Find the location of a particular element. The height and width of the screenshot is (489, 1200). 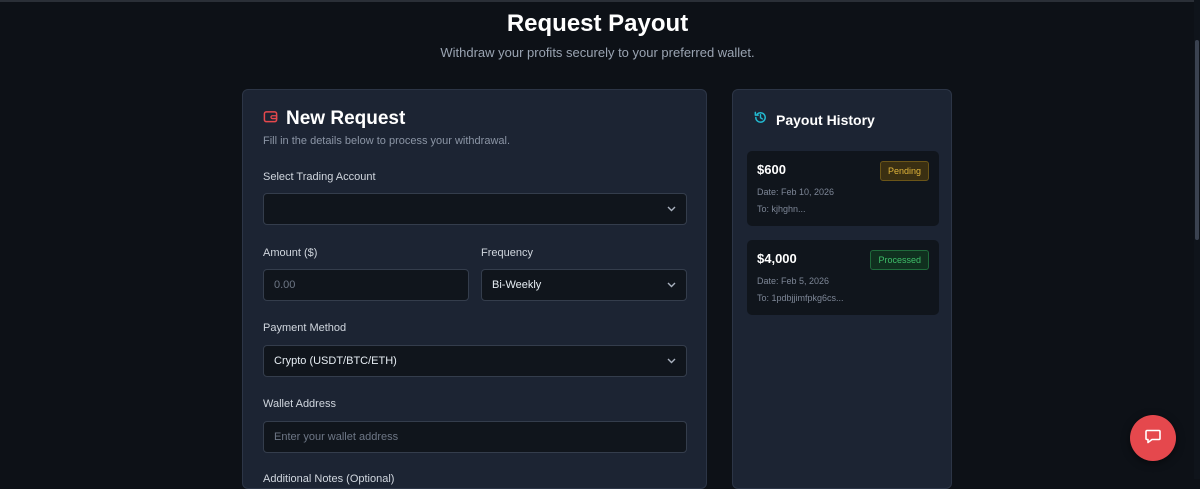

payout-amount: $4,000 is located at coordinates (777, 258).